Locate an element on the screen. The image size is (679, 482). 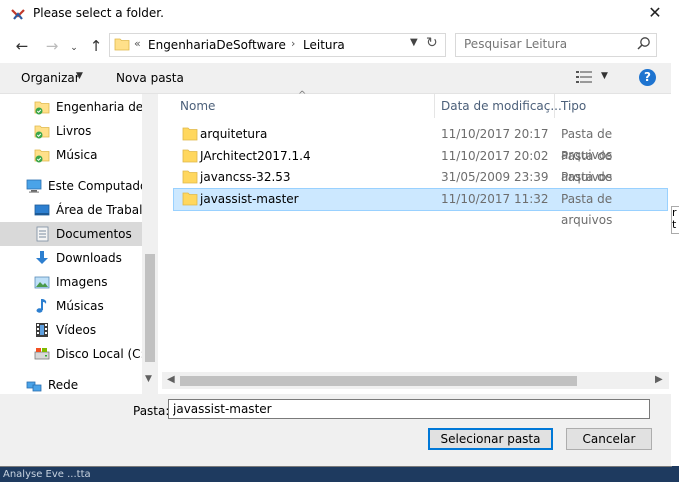
help-icon: ? is located at coordinates (647, 77).